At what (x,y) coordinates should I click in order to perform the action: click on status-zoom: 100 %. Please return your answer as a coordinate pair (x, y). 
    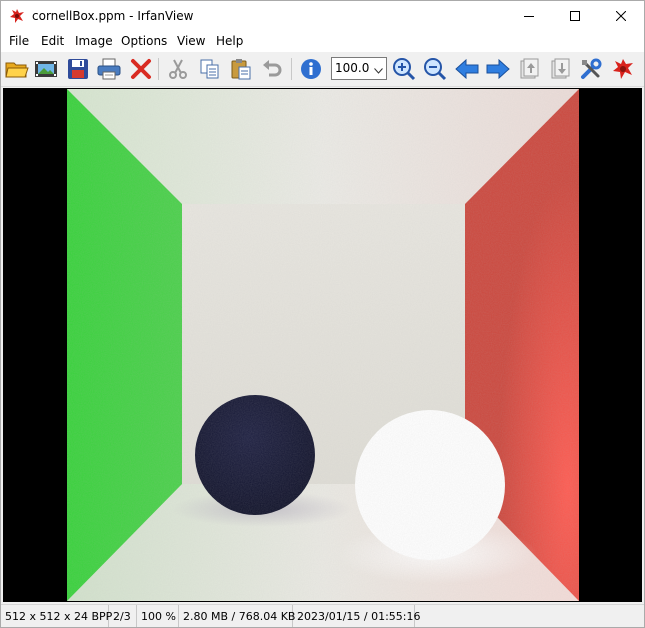
    Looking at the image, I should click on (158, 616).